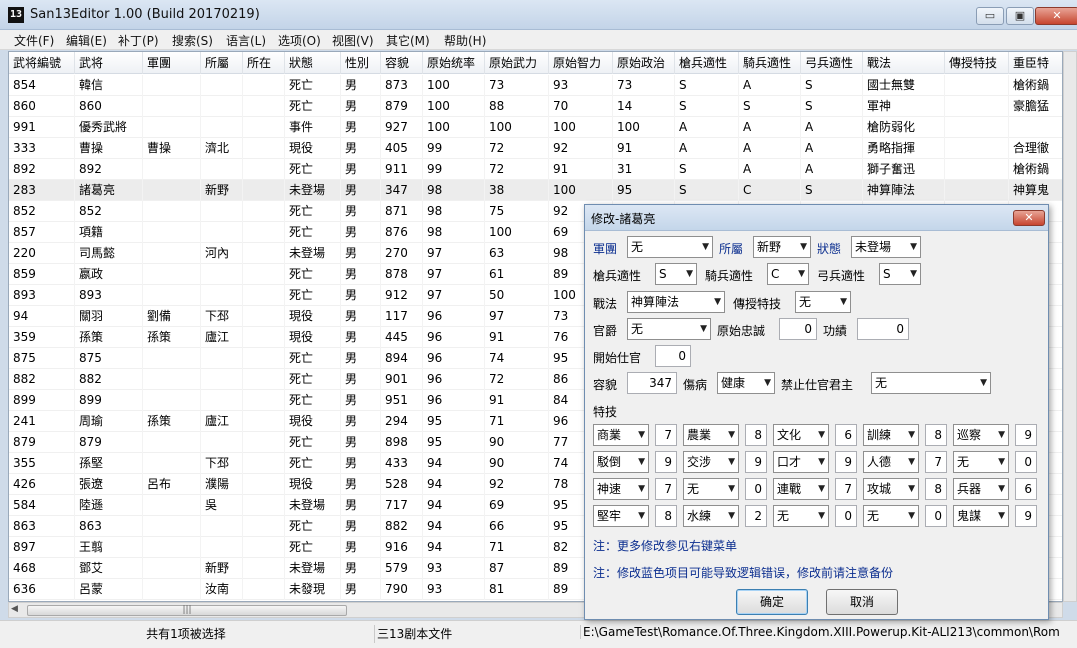  I want to click on skill-select: 商業 ▼, so click(621, 435).